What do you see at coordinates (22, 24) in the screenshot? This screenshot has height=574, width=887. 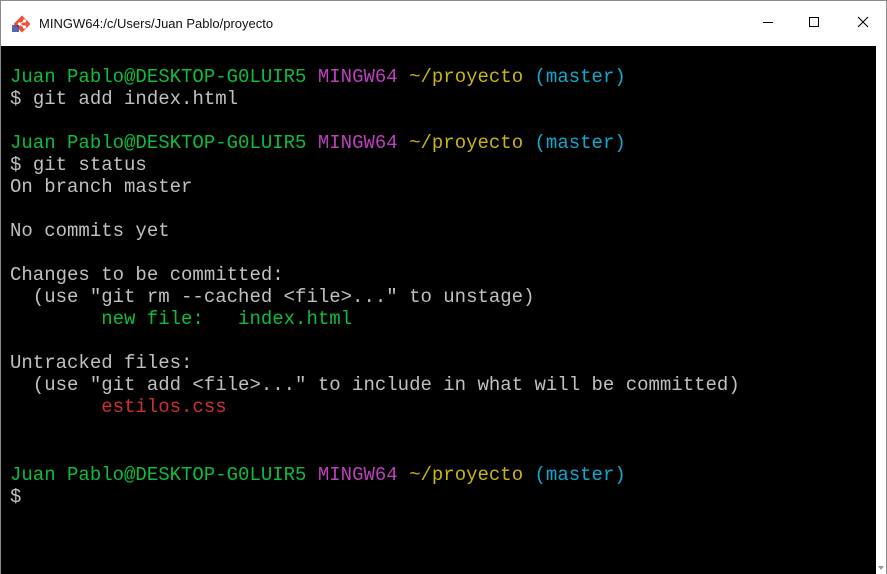 I see `git-bash-diamond-icon` at bounding box center [22, 24].